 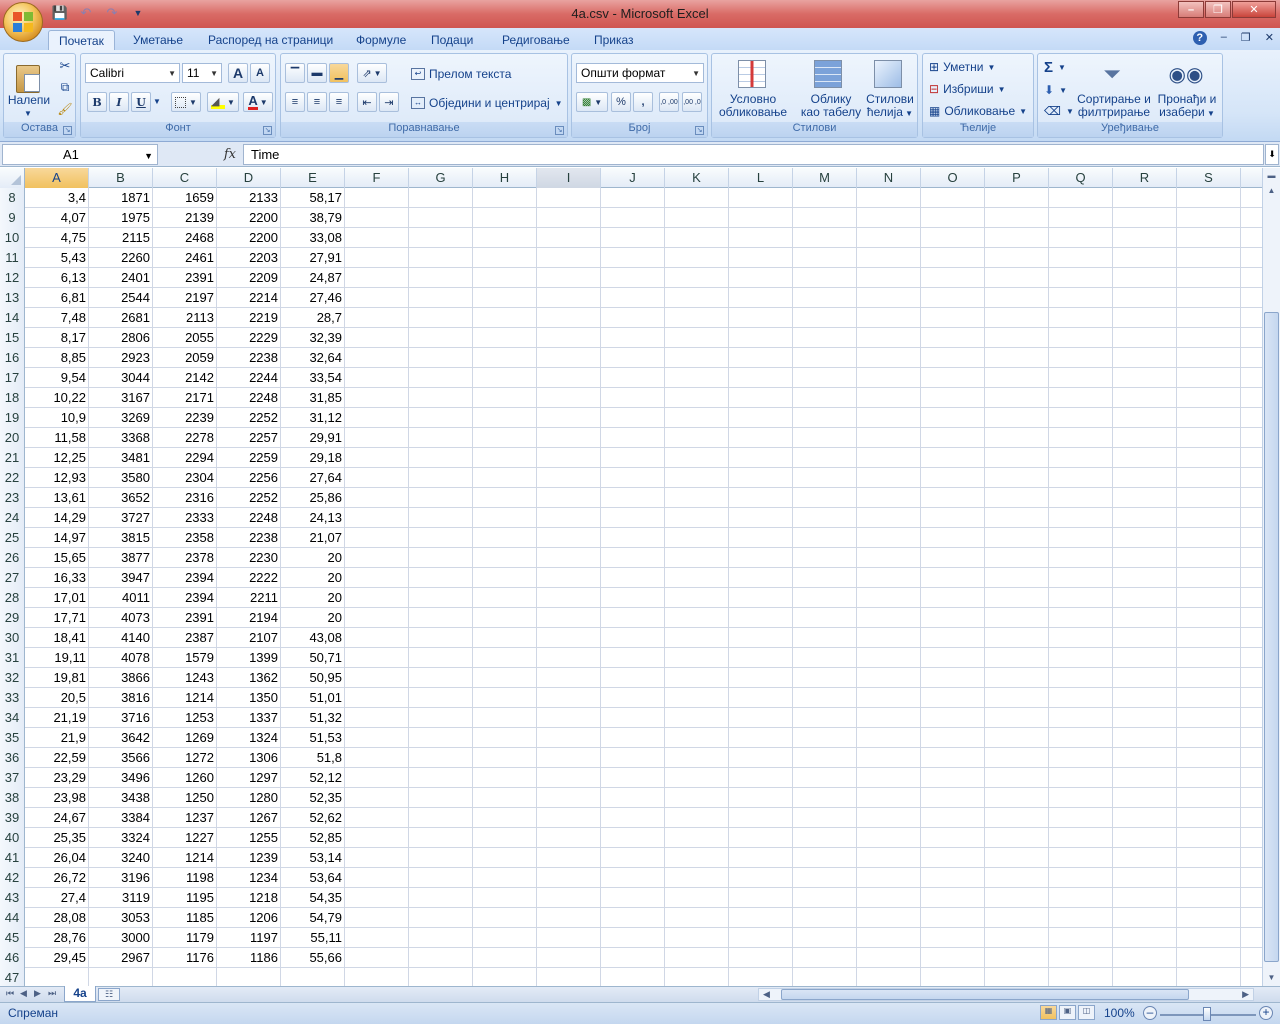 What do you see at coordinates (132, 73) in the screenshot?
I see `font-name-combo: Calibri ▼` at bounding box center [132, 73].